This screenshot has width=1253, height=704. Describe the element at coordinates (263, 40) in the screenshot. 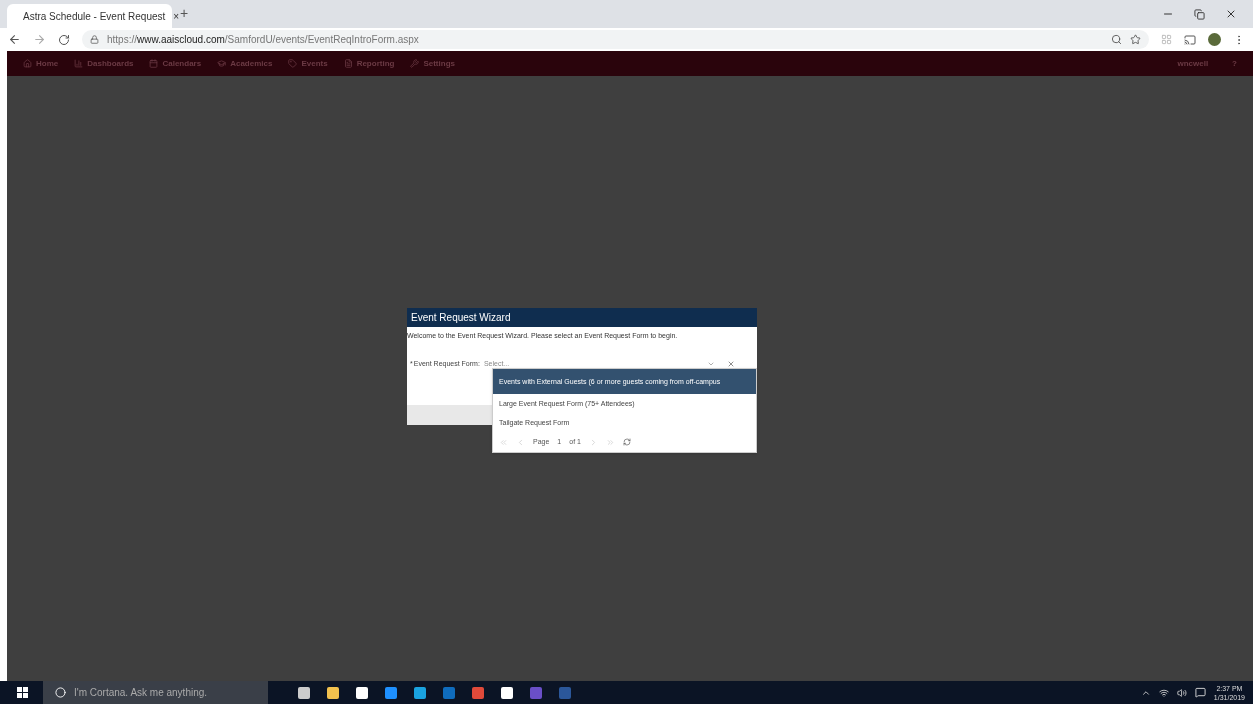

I see `url-text: https://www.aaiscloud.com/SamfordU/events/EventReqIntroForm.aspx` at that location.